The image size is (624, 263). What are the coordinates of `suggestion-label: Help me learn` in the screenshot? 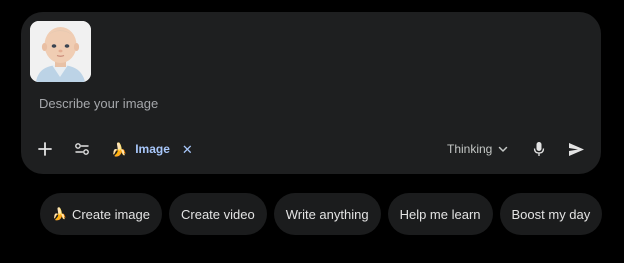 It's located at (440, 214).